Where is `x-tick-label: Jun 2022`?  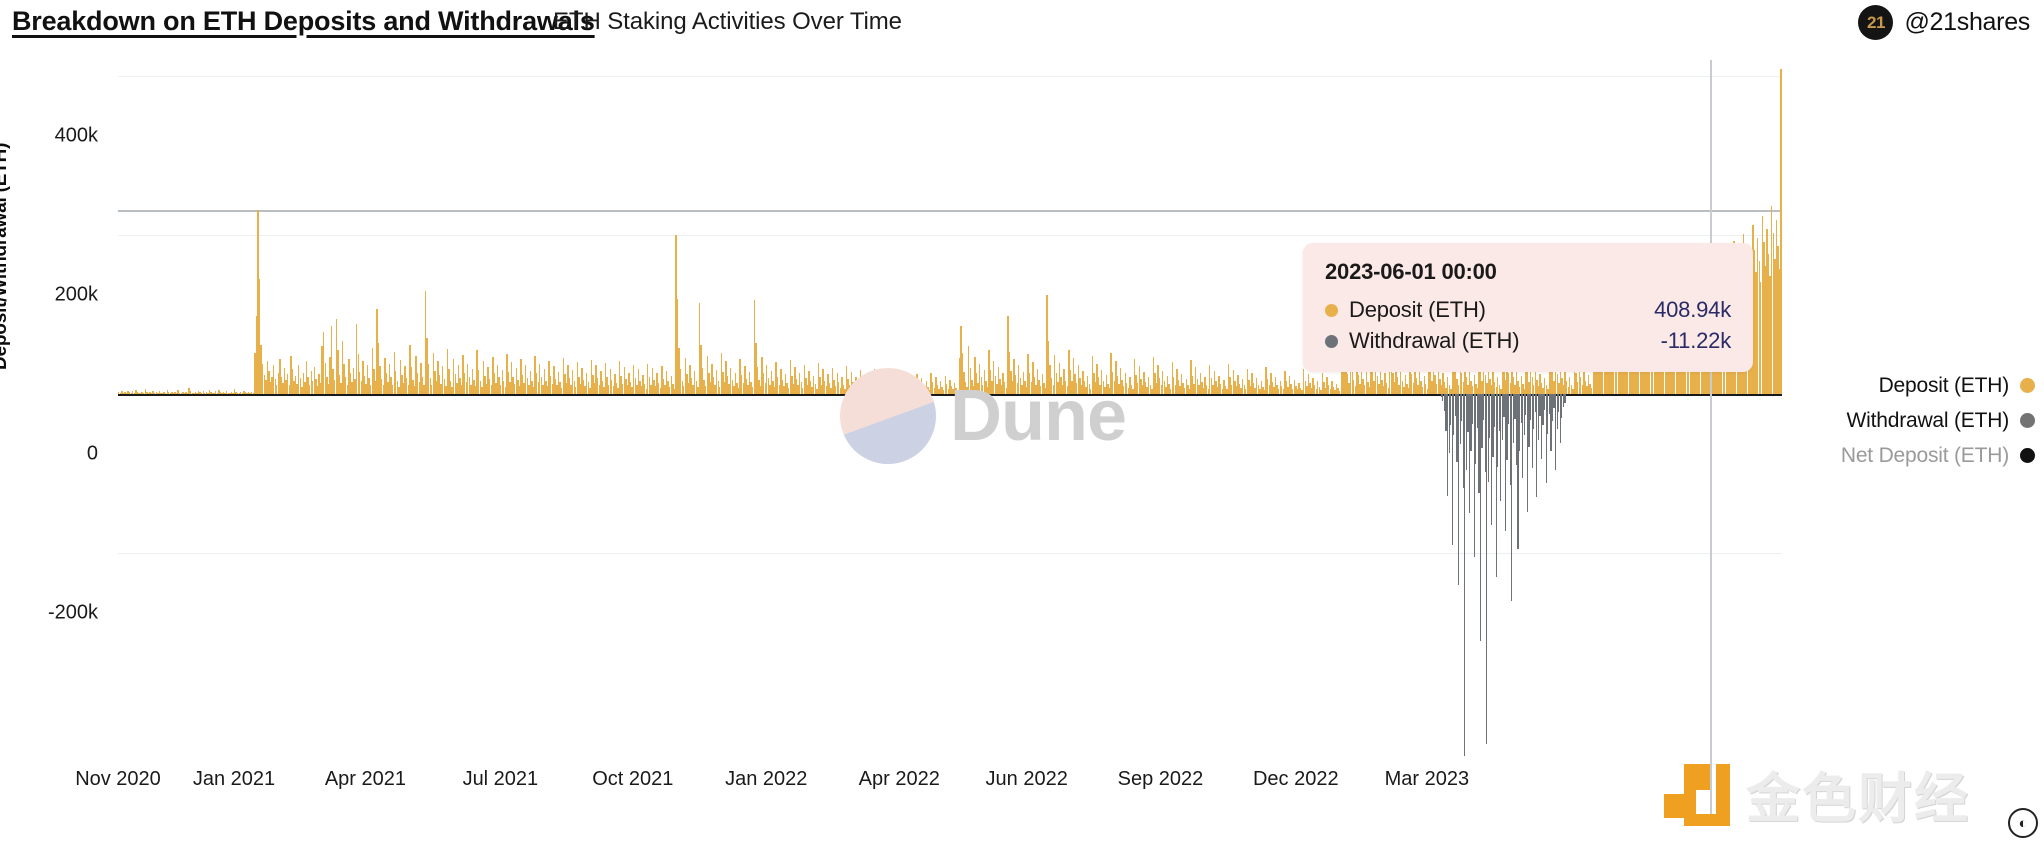 x-tick-label: Jun 2022 is located at coordinates (1026, 779).